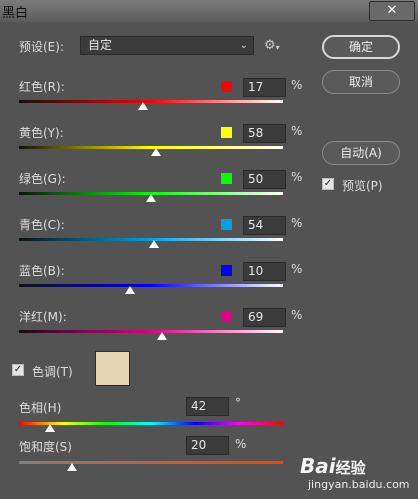 This screenshot has width=418, height=499. I want to click on close-button: ✕, so click(392, 11).